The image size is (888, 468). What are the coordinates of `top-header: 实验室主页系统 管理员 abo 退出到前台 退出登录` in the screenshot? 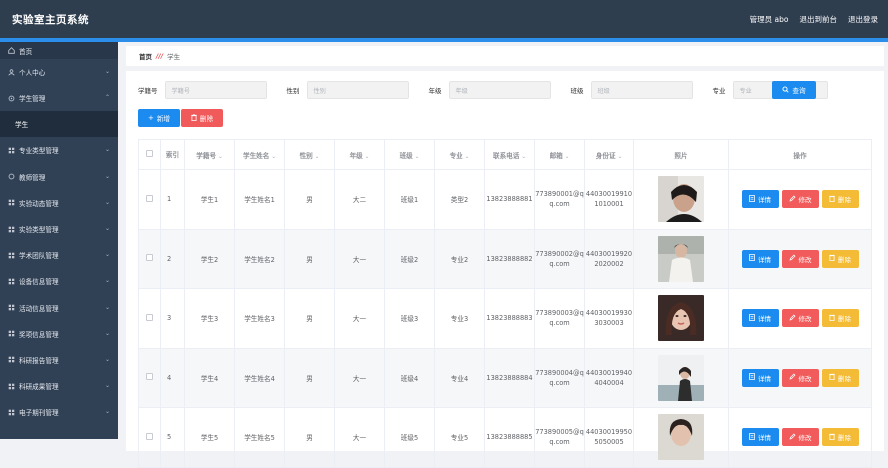 It's located at (444, 19).